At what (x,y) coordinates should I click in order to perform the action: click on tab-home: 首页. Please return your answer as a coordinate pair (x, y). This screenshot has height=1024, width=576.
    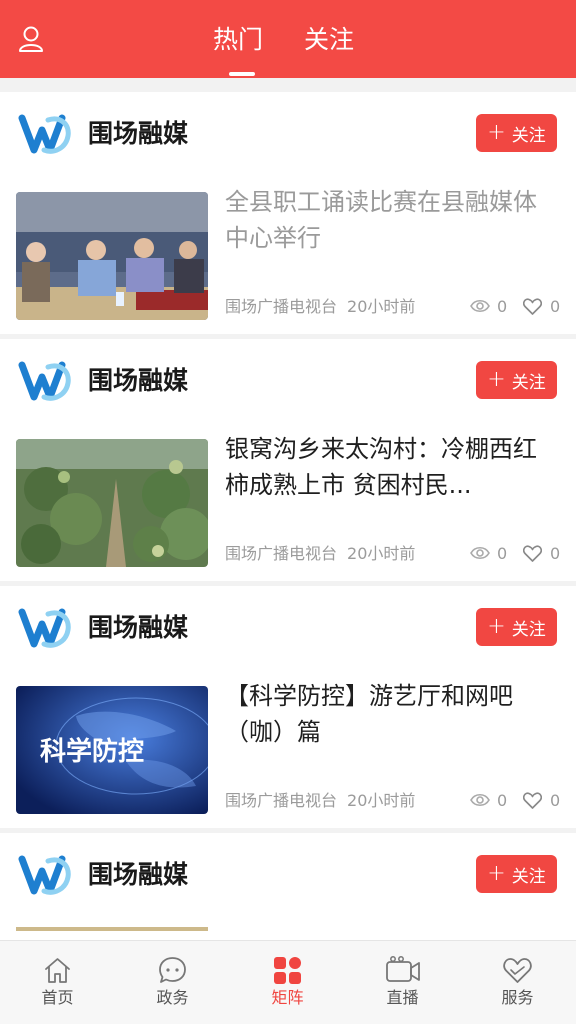
    Looking at the image, I should click on (57, 982).